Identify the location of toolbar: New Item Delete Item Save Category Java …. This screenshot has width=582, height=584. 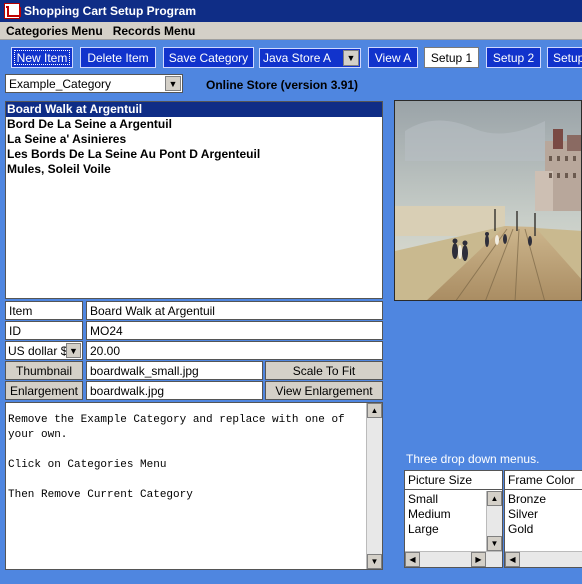
(291, 57).